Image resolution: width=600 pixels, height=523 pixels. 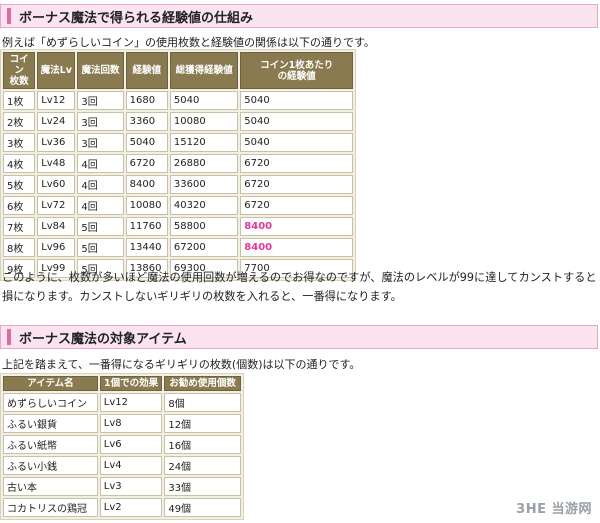 I want to click on table-row: ふるい紙幣 Lv6 16個, so click(x=122, y=444).